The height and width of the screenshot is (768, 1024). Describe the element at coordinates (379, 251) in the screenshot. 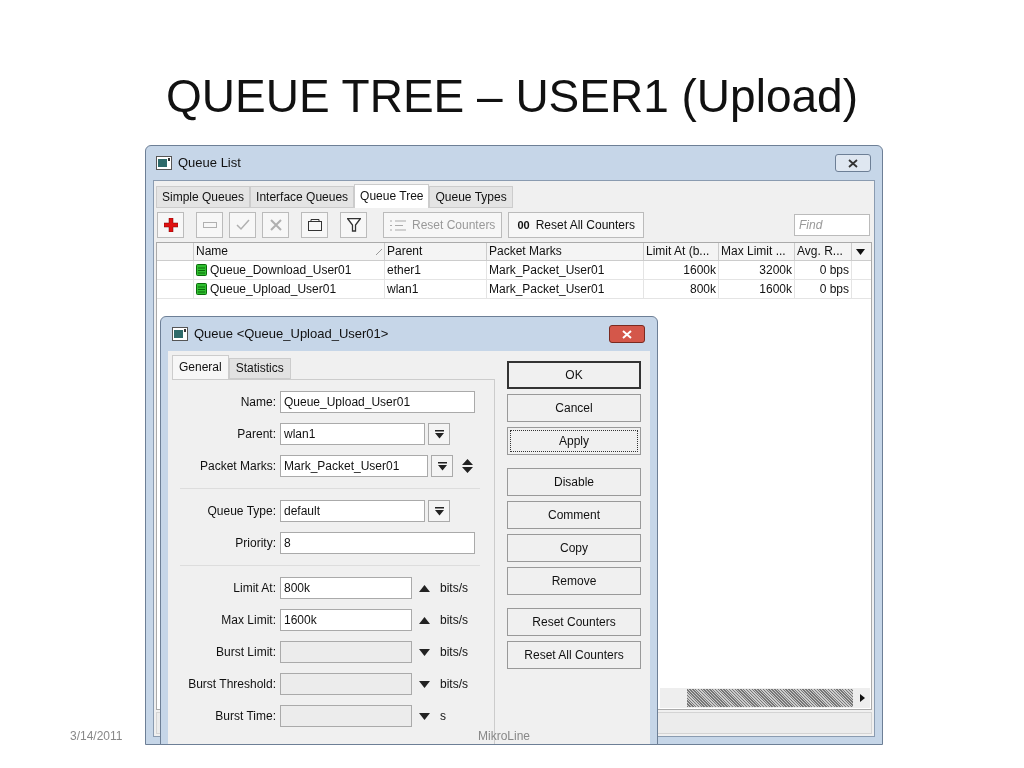

I see `sort-icon` at that location.